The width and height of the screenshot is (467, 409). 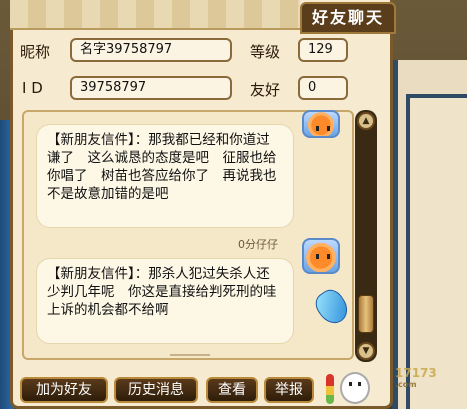 I want to click on id-label: I D, so click(x=32, y=88).